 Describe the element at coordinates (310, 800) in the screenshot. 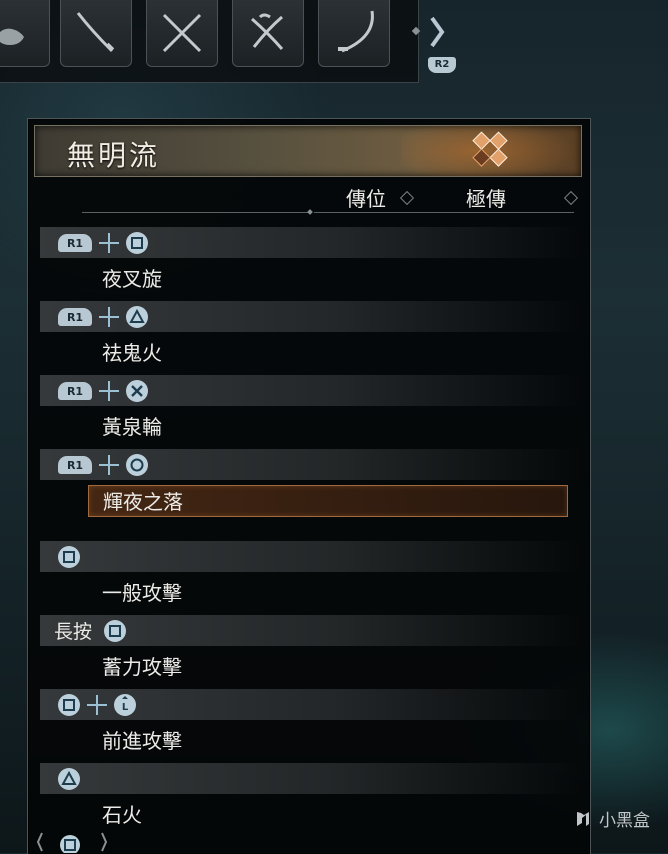

I see `skill-item: 石火` at that location.